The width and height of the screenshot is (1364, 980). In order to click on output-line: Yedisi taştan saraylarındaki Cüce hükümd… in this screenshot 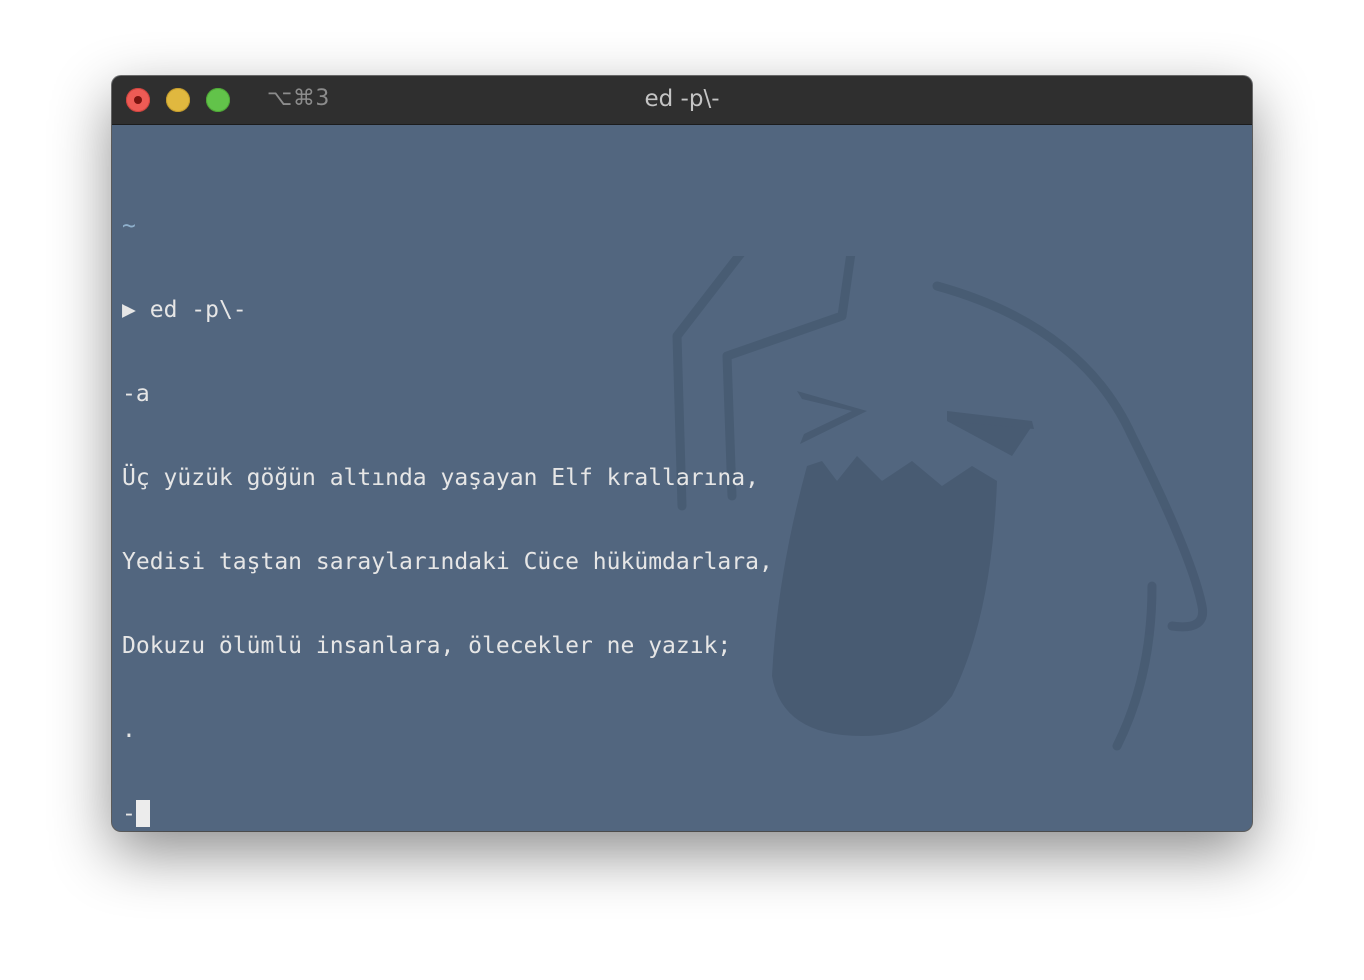, I will do `click(447, 562)`.